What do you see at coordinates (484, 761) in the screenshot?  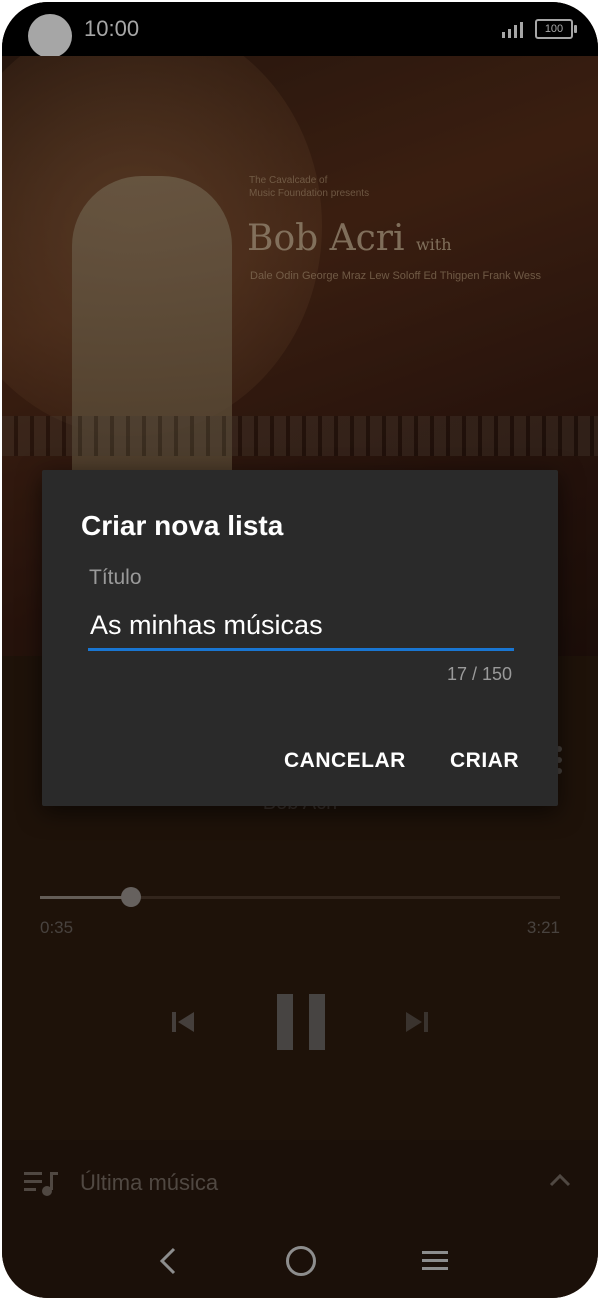 I see `create-button: CRIAR` at bounding box center [484, 761].